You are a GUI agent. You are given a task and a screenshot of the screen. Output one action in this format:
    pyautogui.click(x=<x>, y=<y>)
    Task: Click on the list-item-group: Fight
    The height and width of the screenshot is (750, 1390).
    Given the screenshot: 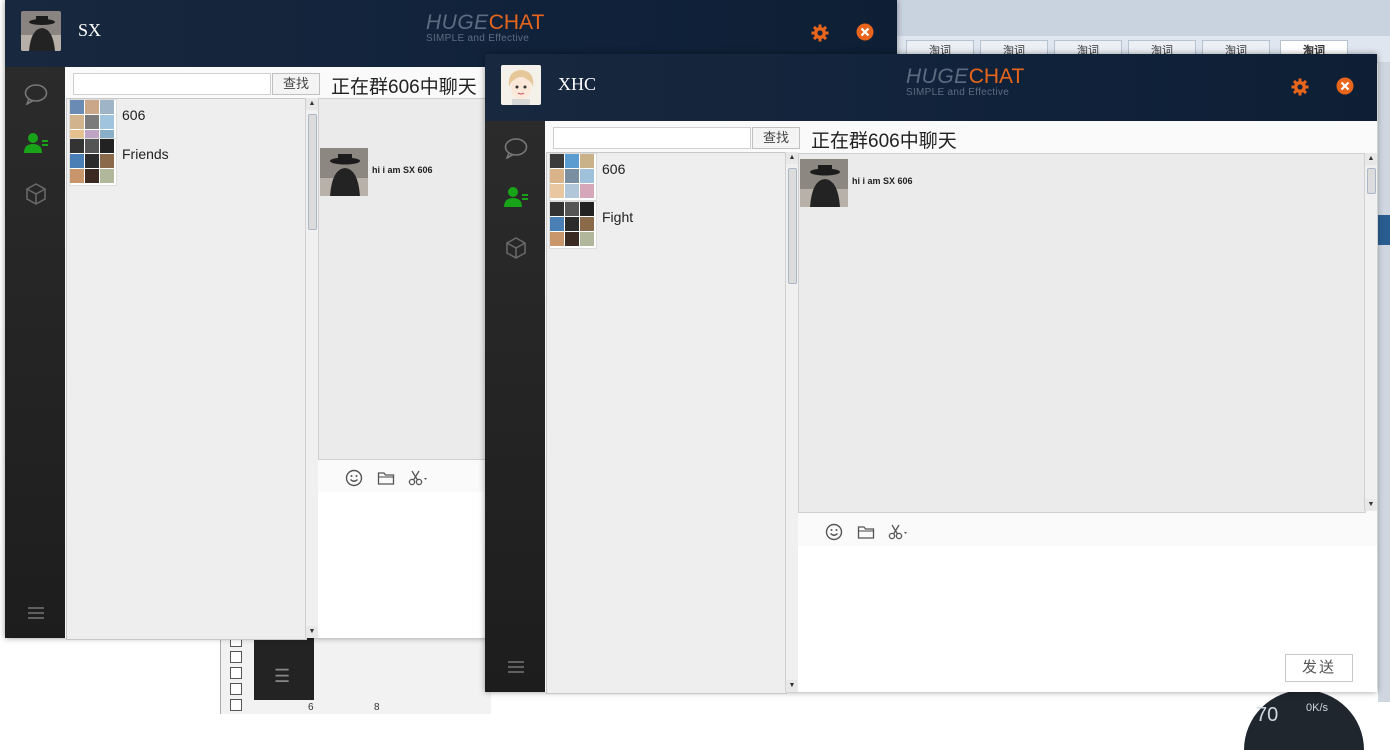 What is the action you would take?
    pyautogui.click(x=591, y=225)
    